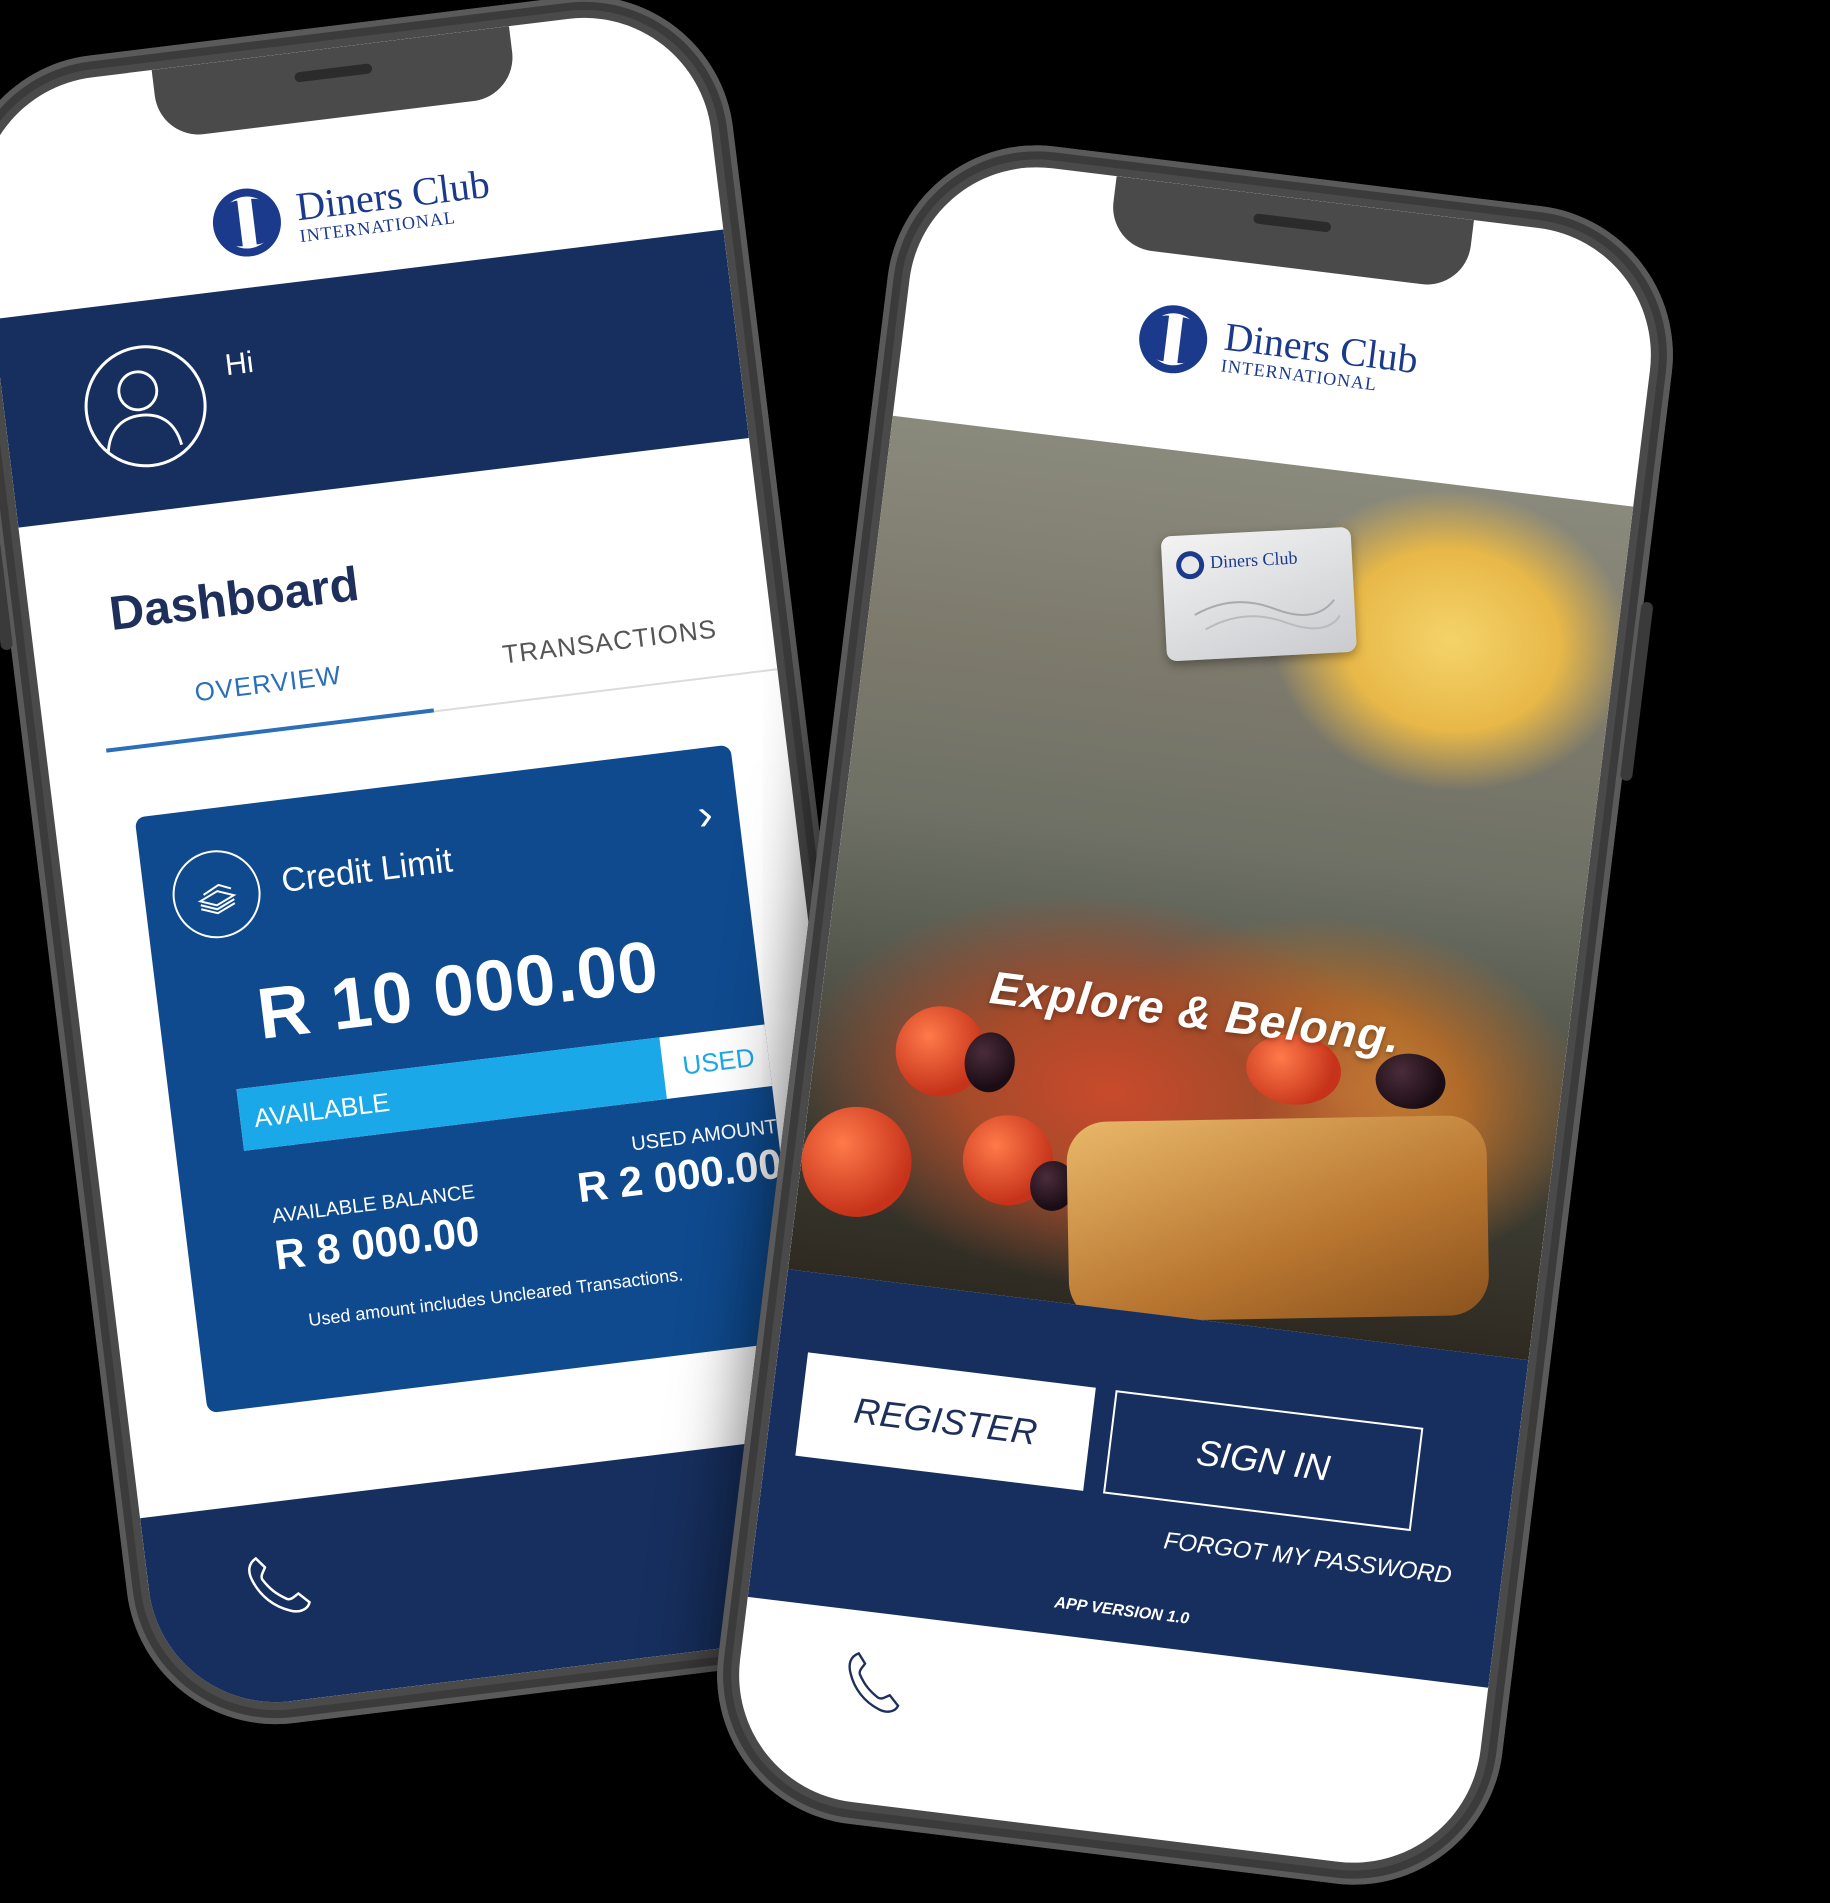 Image resolution: width=1830 pixels, height=1903 pixels. Describe the element at coordinates (1636, 691) in the screenshot. I see `power-button` at that location.